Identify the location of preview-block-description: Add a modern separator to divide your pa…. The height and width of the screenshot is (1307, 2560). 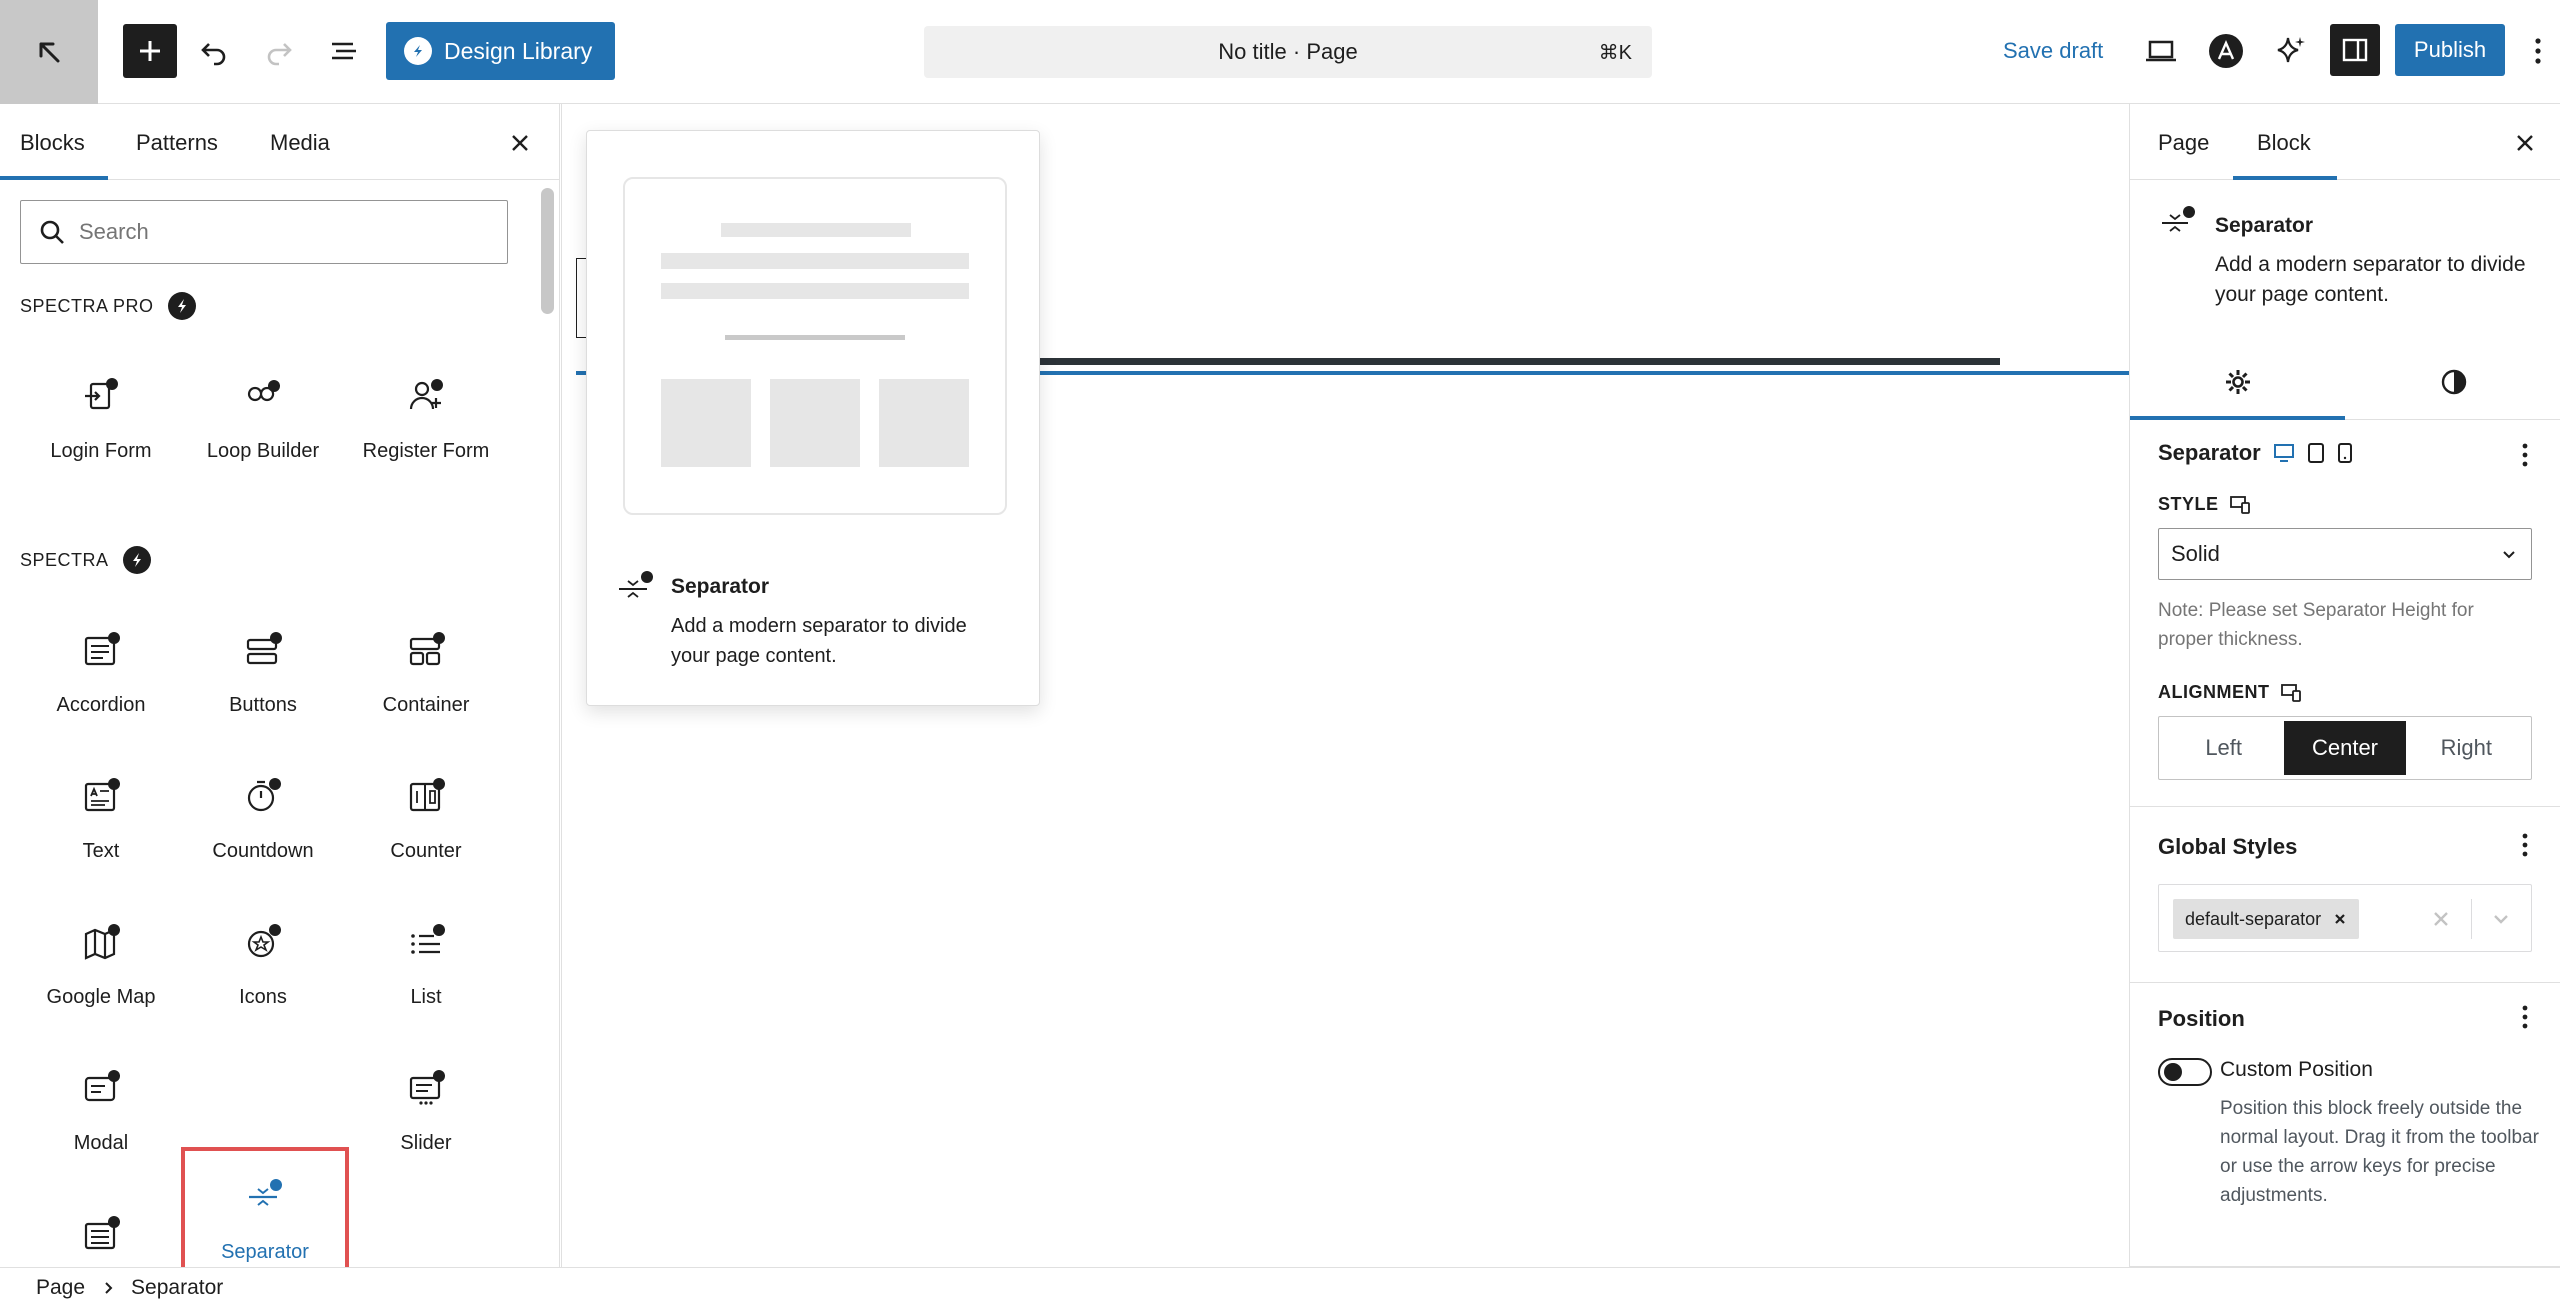
(819, 641).